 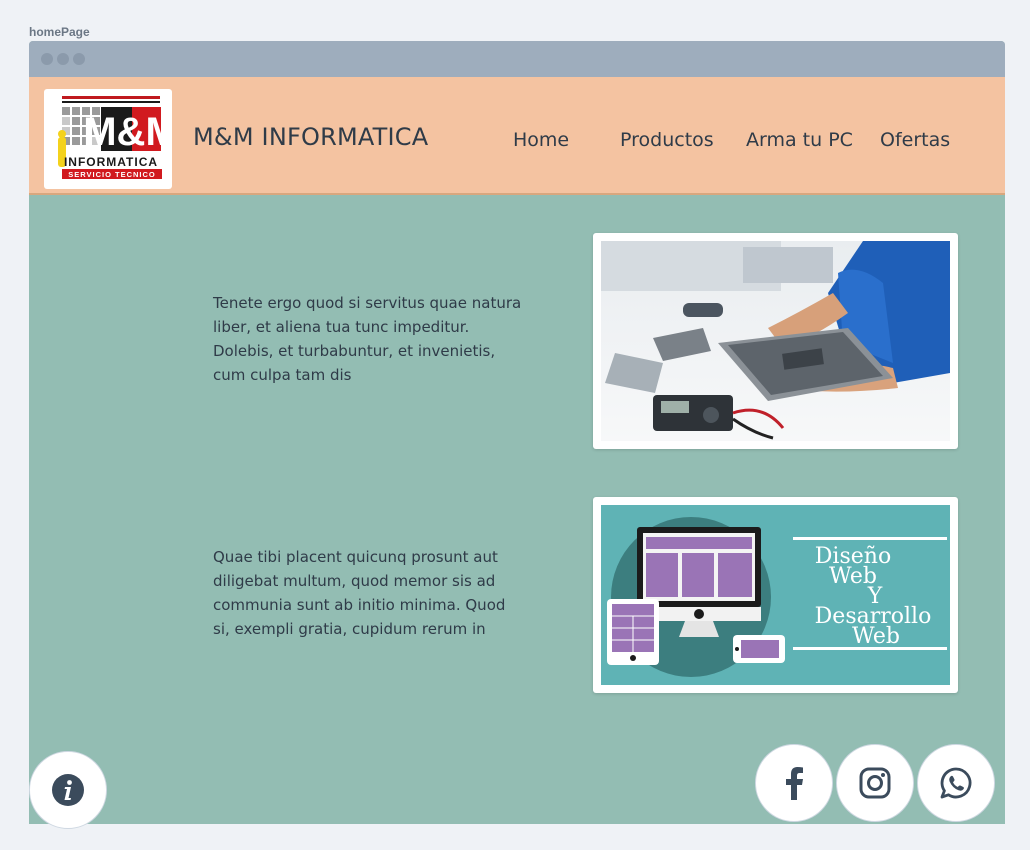 I want to click on logo-mark-icon: M&M INFORMATICA SERVICIO TECNICO, so click(x=118, y=137).